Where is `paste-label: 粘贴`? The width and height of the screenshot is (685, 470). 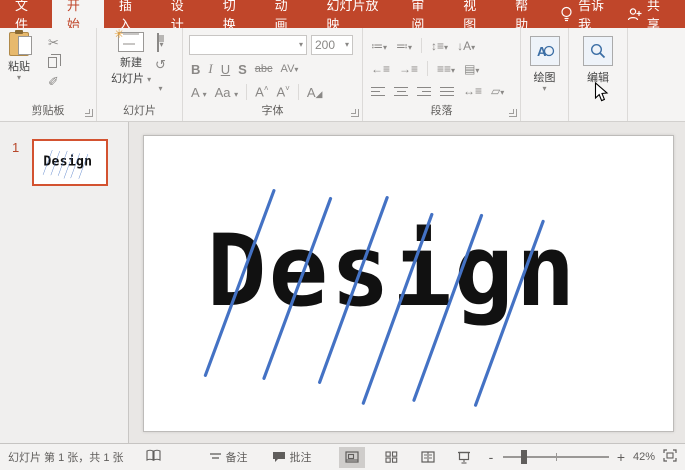
paste-label: 粘贴 is located at coordinates (19, 67).